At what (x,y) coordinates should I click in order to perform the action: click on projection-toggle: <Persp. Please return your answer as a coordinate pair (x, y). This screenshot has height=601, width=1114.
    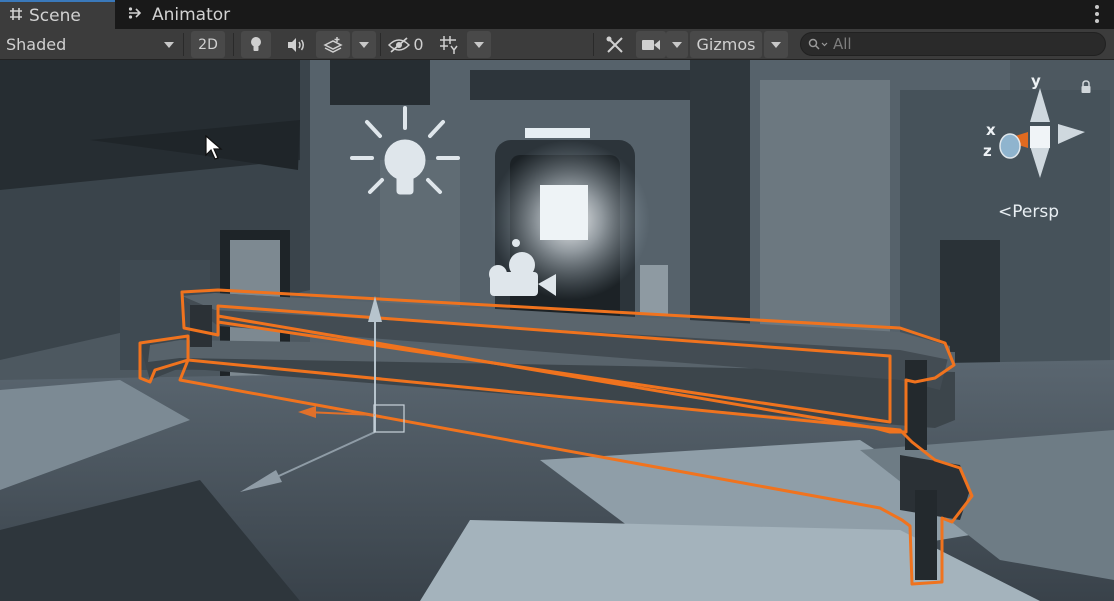
    Looking at the image, I should click on (1028, 212).